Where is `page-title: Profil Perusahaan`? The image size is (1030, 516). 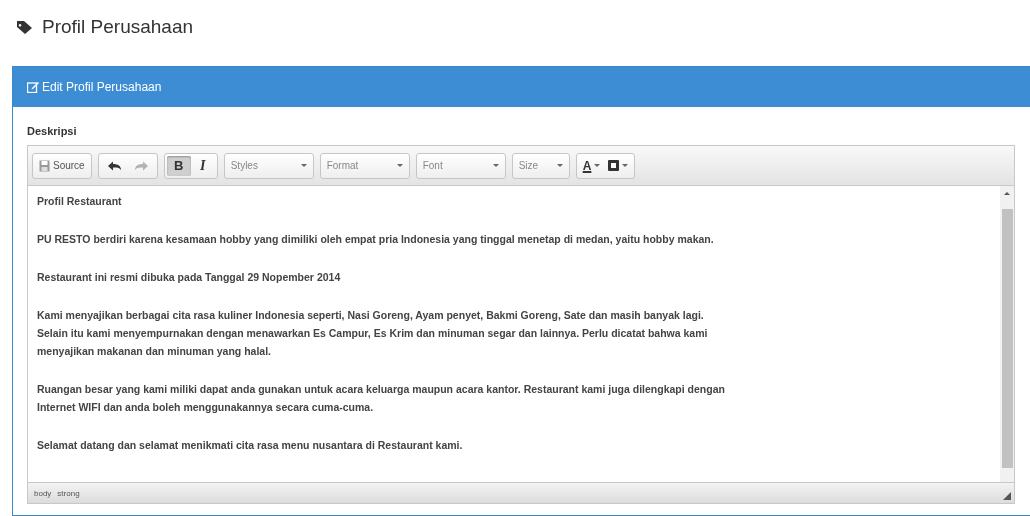 page-title: Profil Perusahaan is located at coordinates (118, 27).